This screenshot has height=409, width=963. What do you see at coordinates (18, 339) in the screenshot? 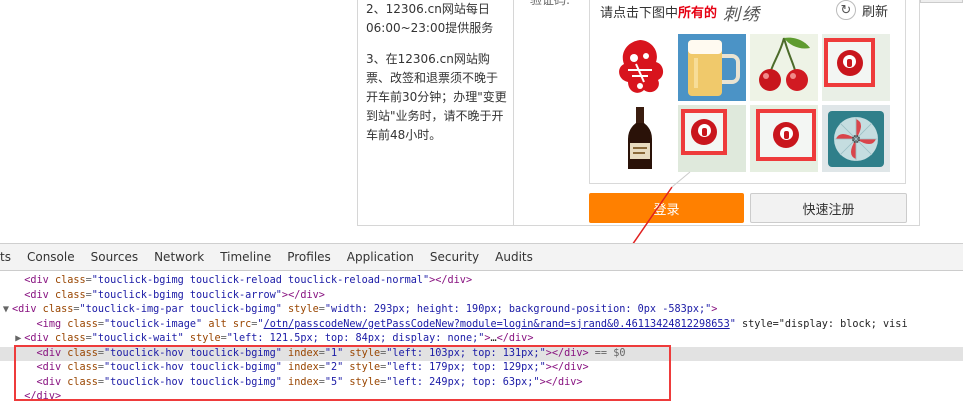
I see `expand-triangle-icon: ▶` at bounding box center [18, 339].